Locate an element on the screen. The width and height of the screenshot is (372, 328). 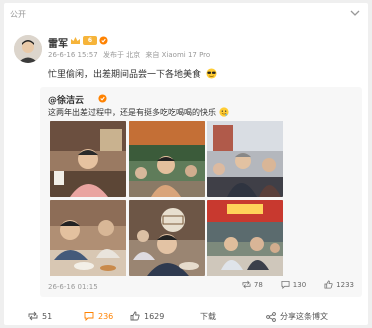
original-body: 这两年出差过程中，还是有挺多吃吃喝喝的快乐 is located at coordinates (132, 112).